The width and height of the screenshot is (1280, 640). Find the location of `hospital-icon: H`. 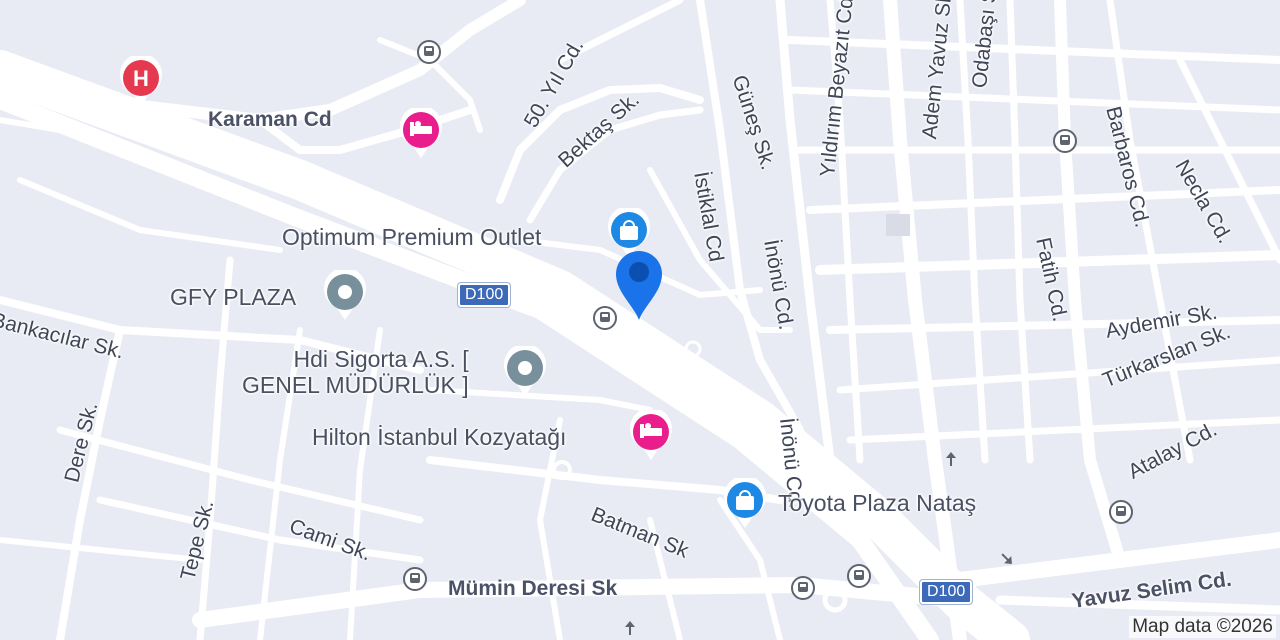

hospital-icon: H is located at coordinates (141, 82).